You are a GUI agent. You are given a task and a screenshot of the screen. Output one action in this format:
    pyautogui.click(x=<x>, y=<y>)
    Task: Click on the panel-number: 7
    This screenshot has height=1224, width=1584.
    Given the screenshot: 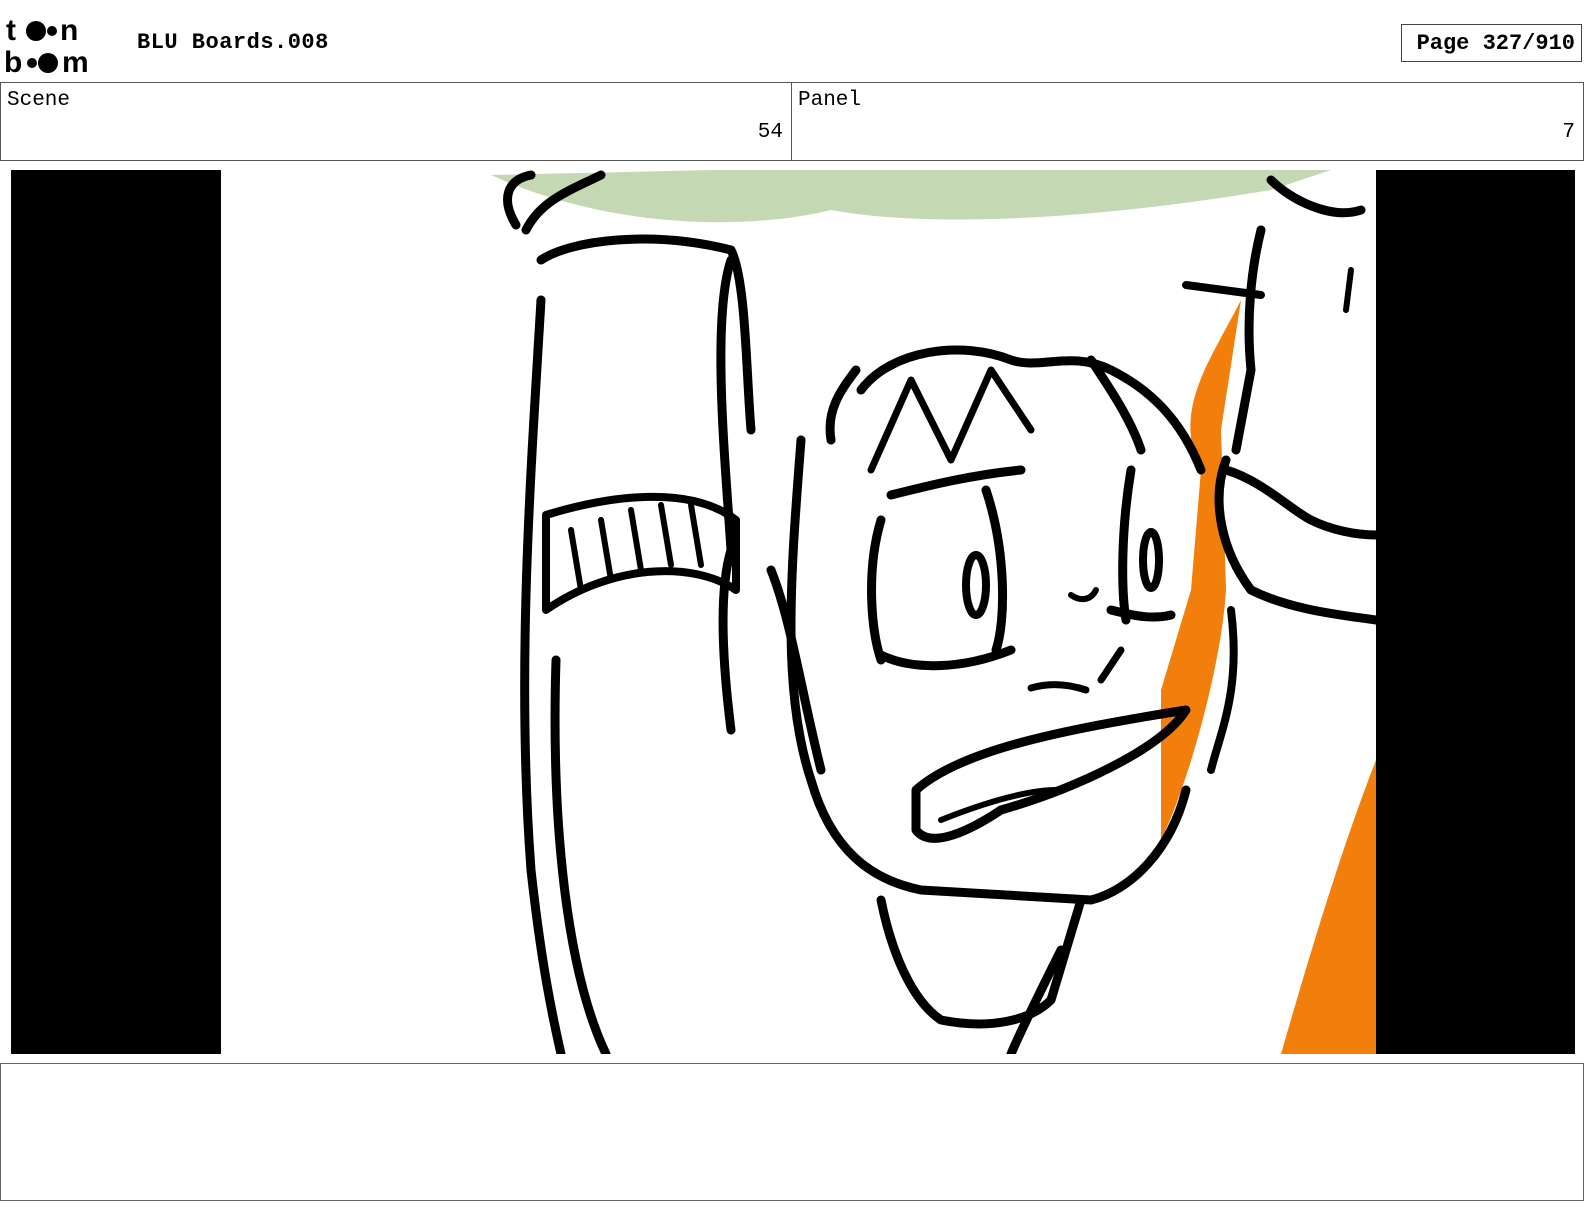 What is the action you would take?
    pyautogui.click(x=1568, y=132)
    